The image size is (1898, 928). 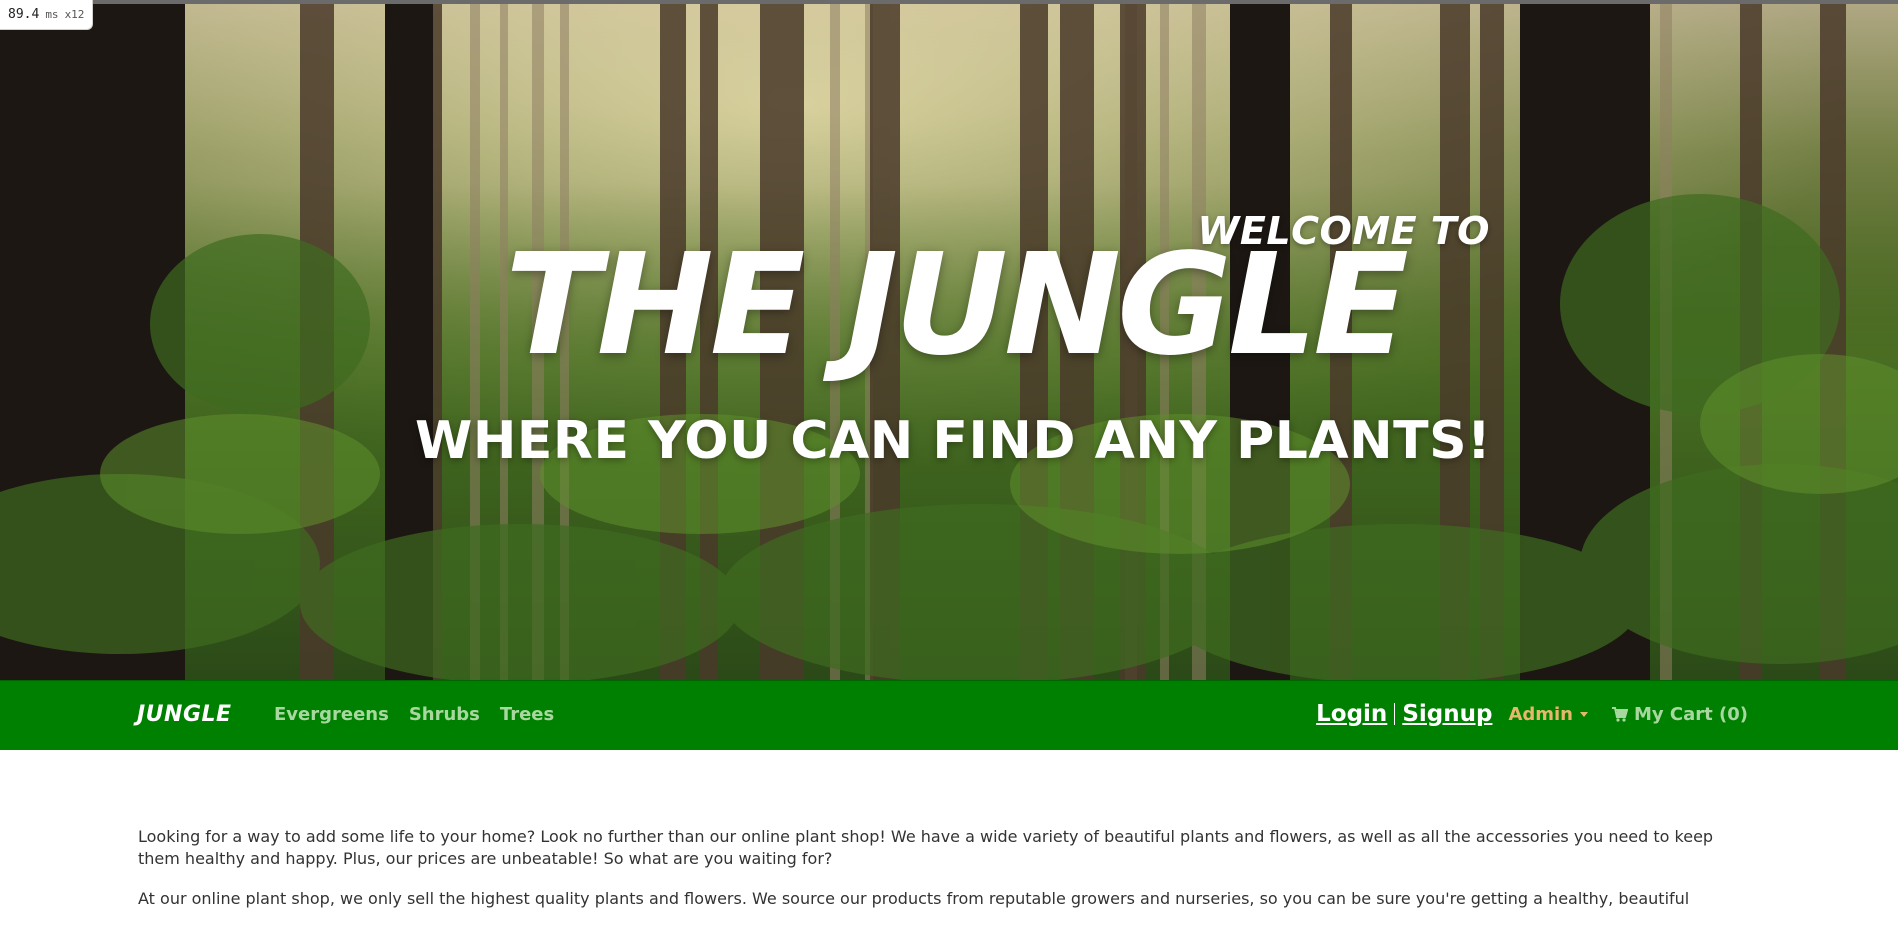 I want to click on cart-link: My Cart (0), so click(x=1680, y=714).